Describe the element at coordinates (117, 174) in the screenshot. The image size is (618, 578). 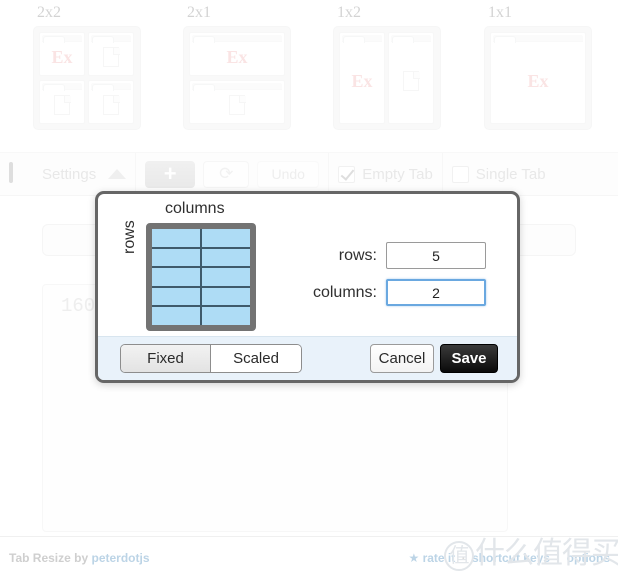
I see `chevron-up-icon` at that location.